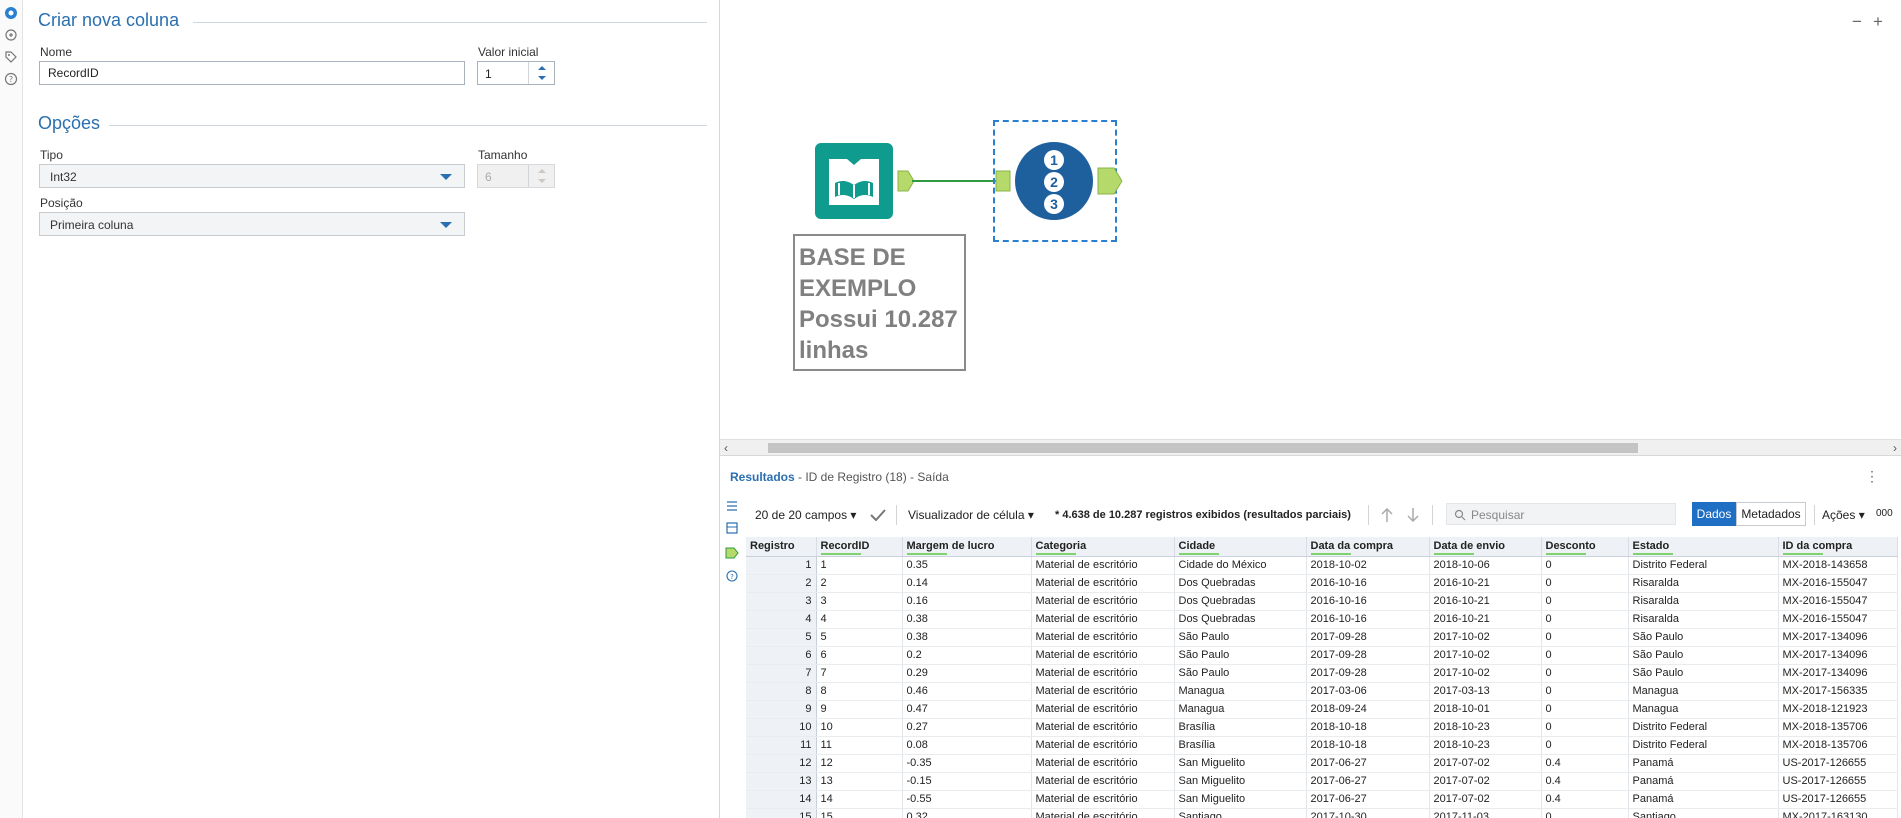 This screenshot has width=1901, height=818. I want to click on table-cell: Risaralda, so click(1703, 583).